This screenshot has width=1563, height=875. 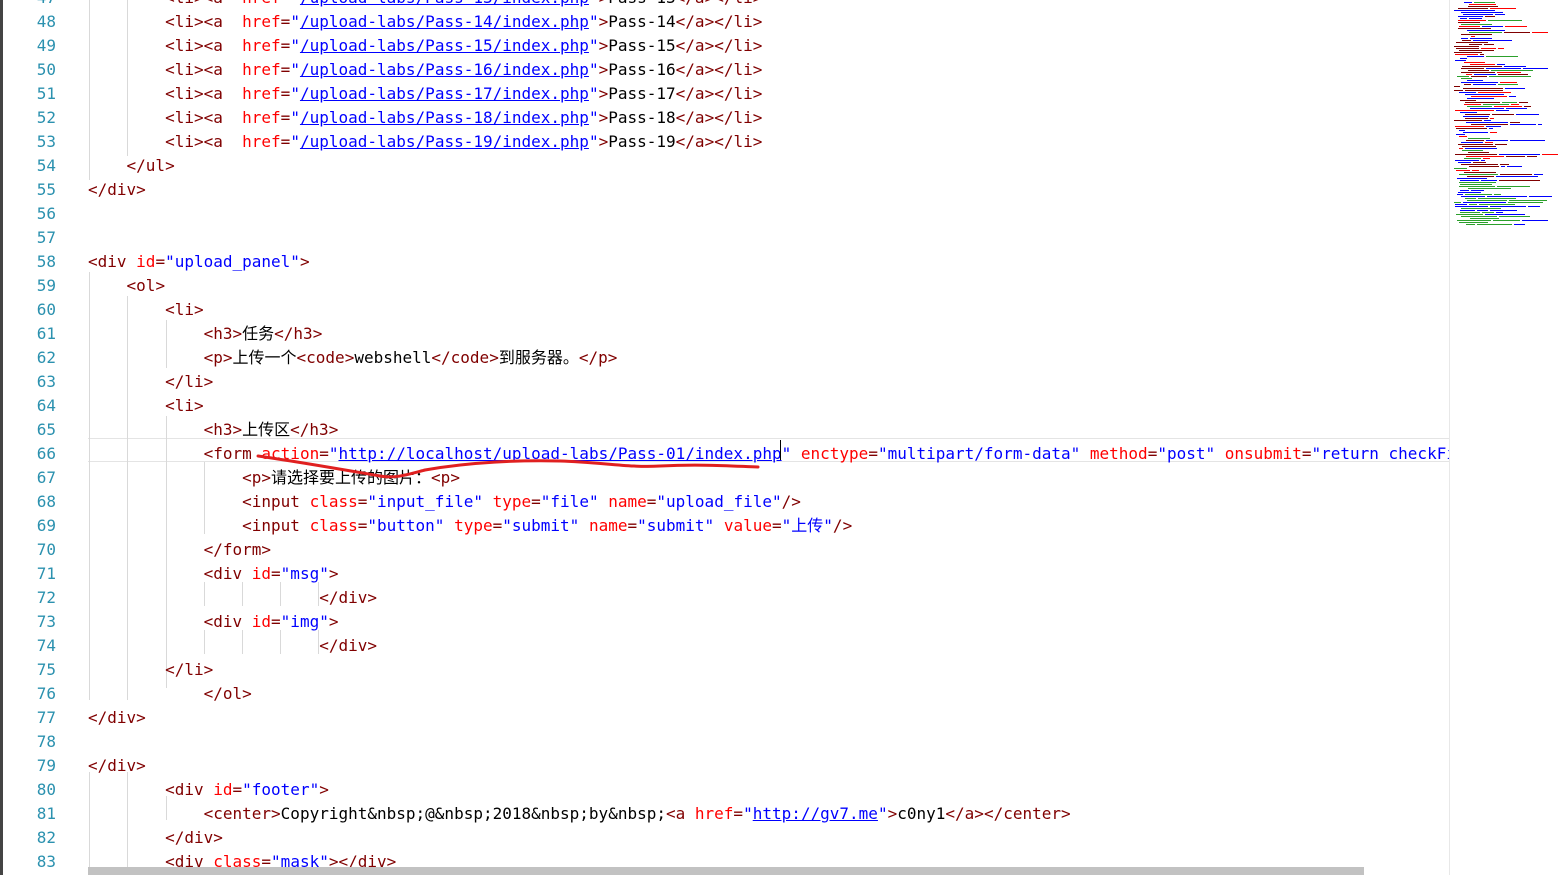 I want to click on line-number: 48, so click(x=46, y=21).